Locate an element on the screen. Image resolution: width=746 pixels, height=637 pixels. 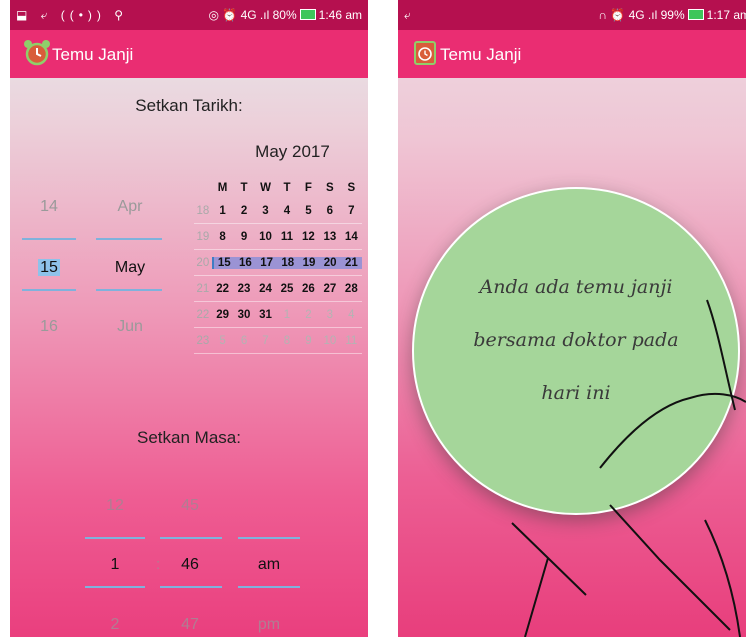
notification-icons: ⤶ is located at coordinates (410, 15).